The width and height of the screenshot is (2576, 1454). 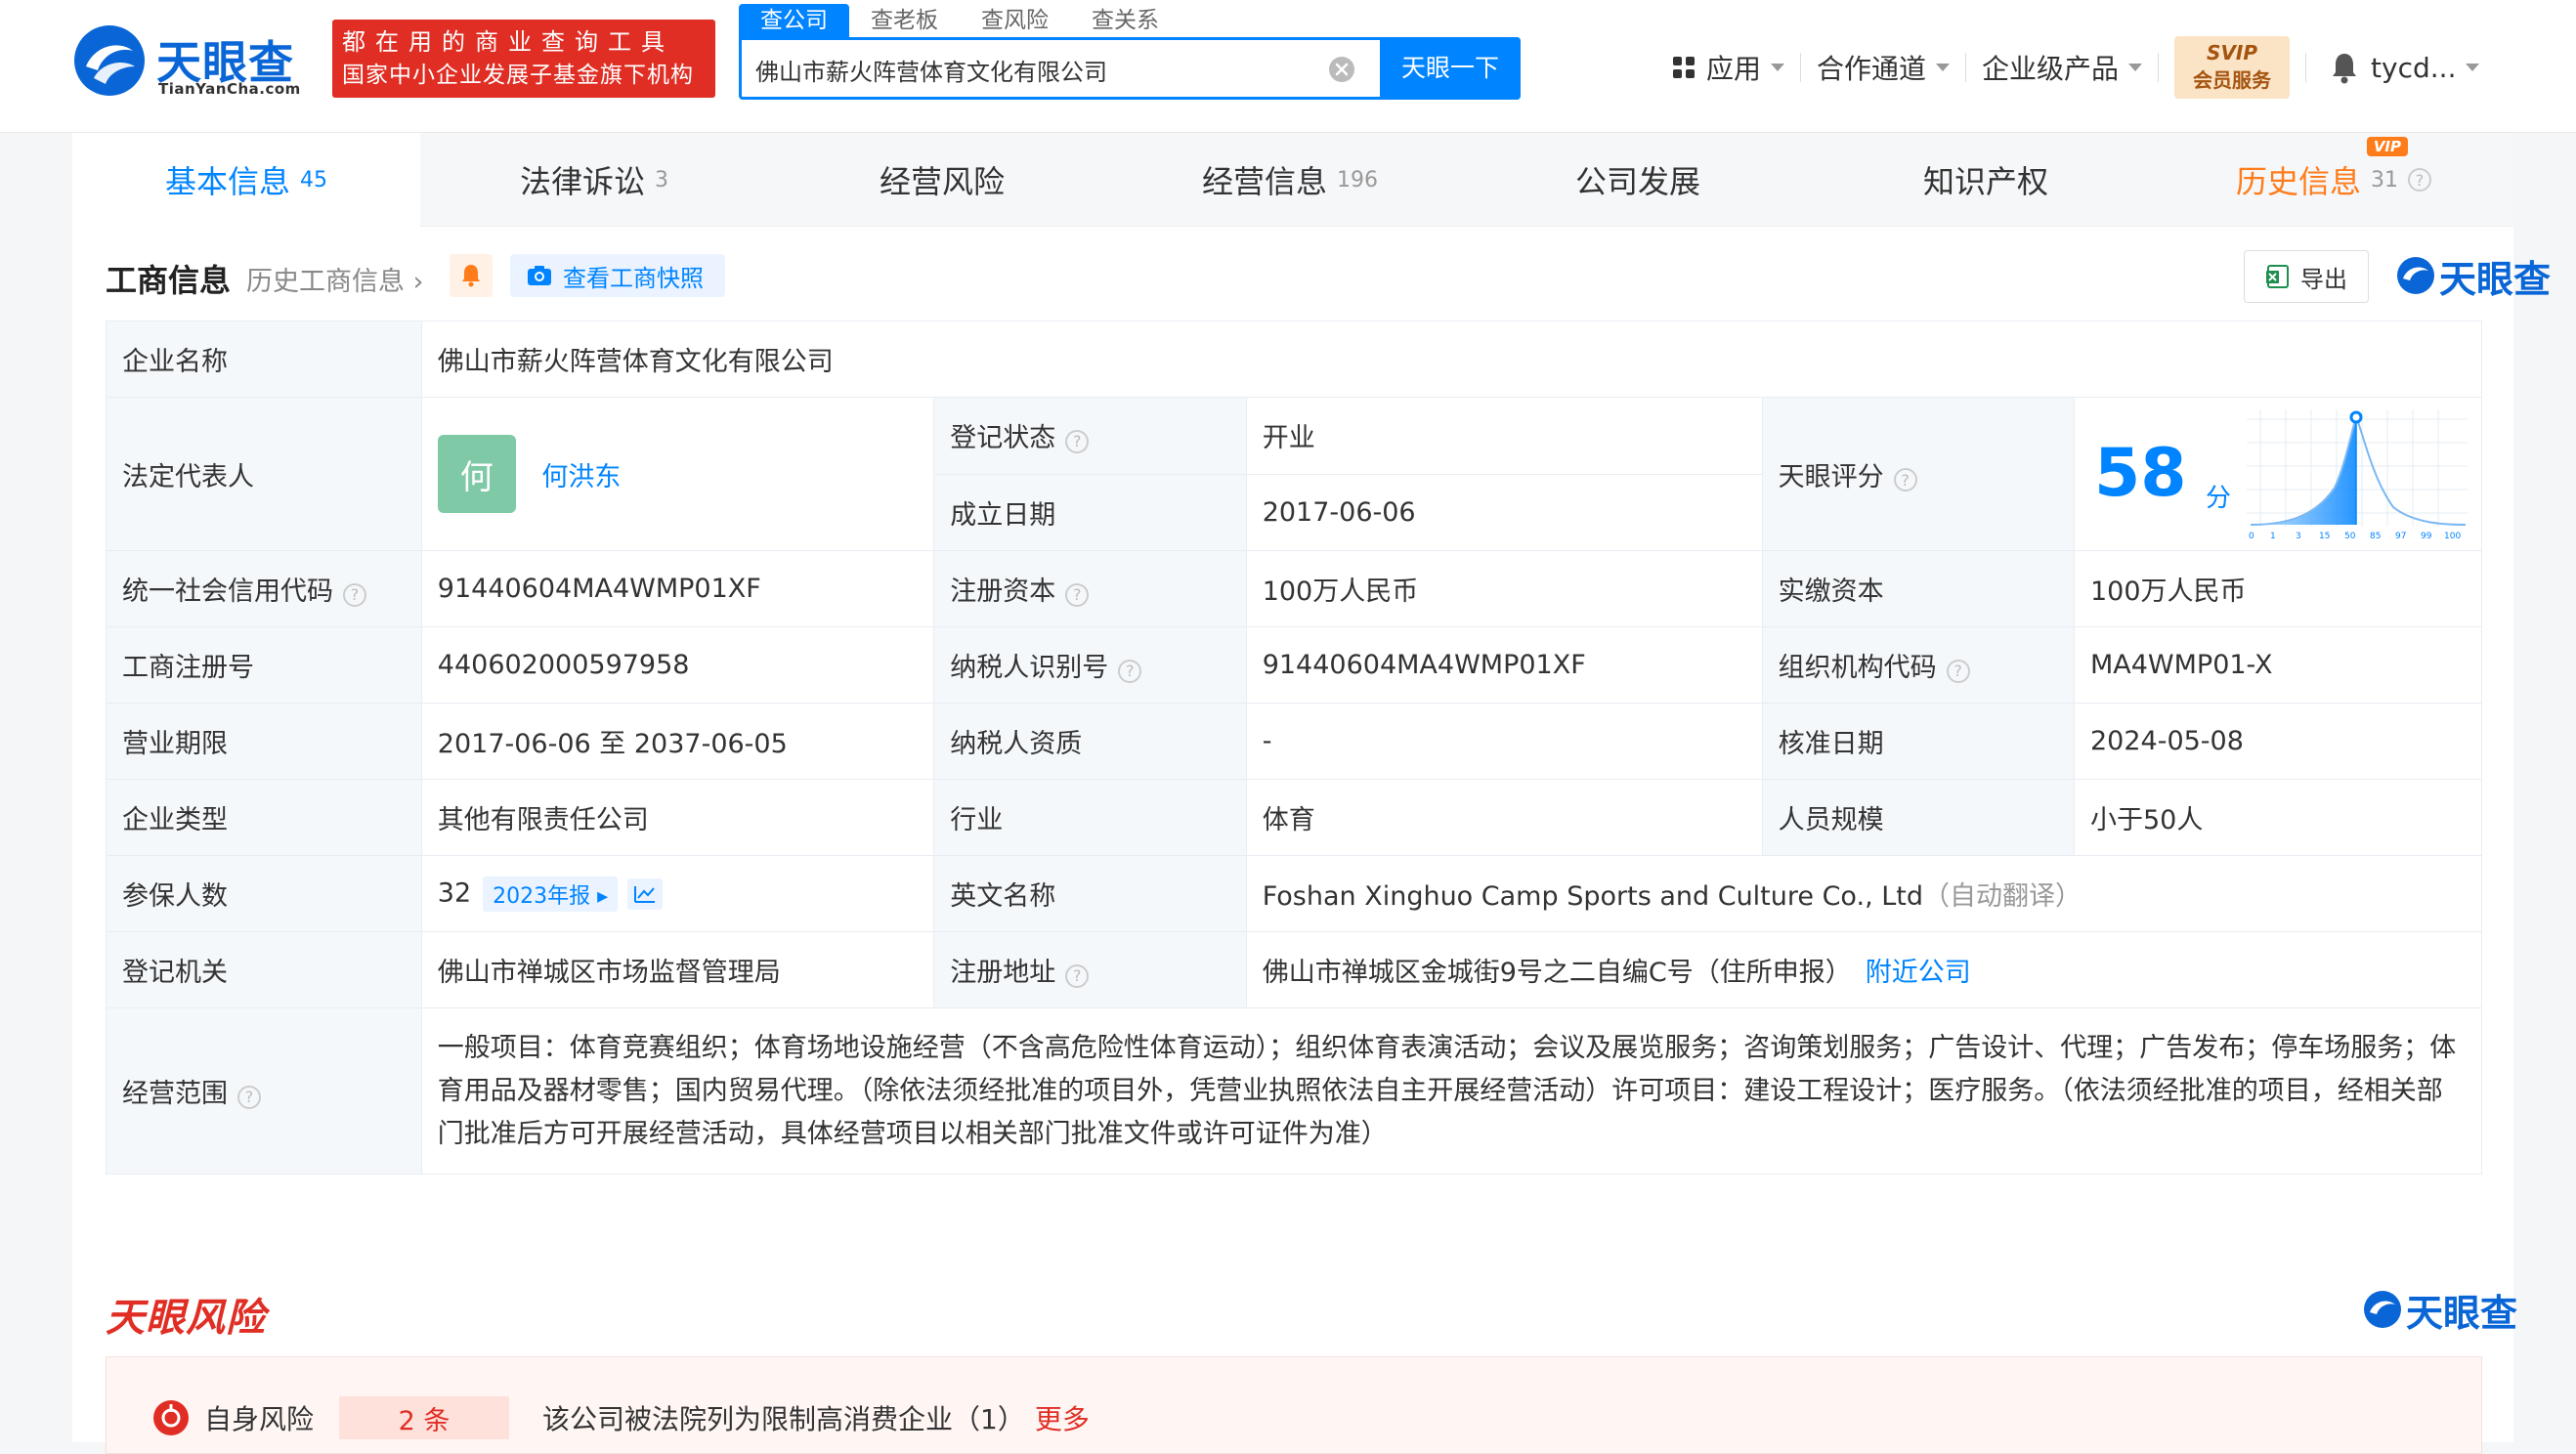 I want to click on address-key: 注册地址?, so click(x=1090, y=969).